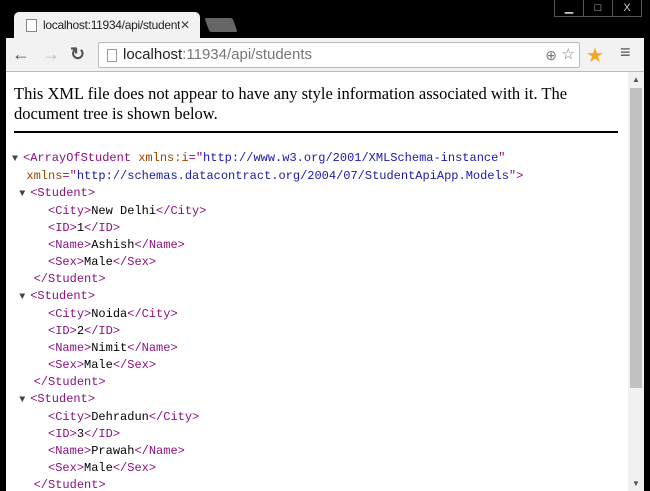  What do you see at coordinates (625, 52) in the screenshot?
I see `menu-icon: ≡` at bounding box center [625, 52].